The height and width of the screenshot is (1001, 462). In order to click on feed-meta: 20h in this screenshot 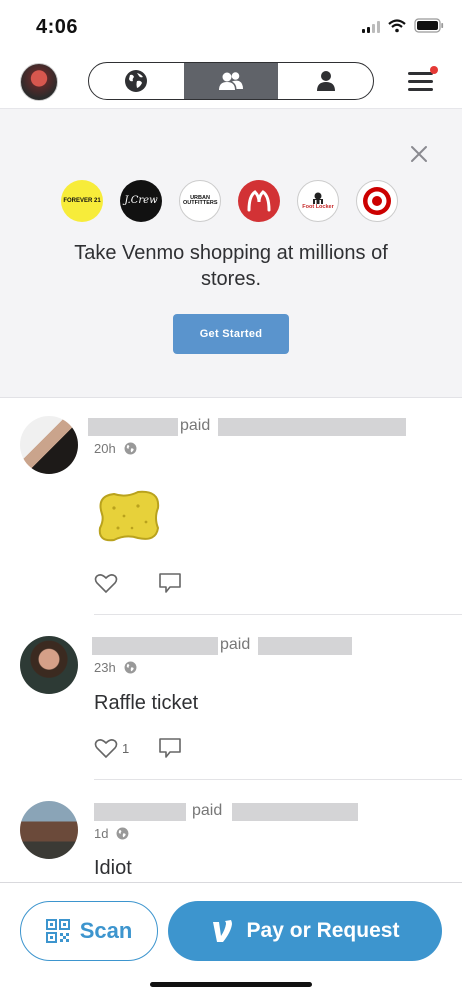, I will do `click(115, 448)`.